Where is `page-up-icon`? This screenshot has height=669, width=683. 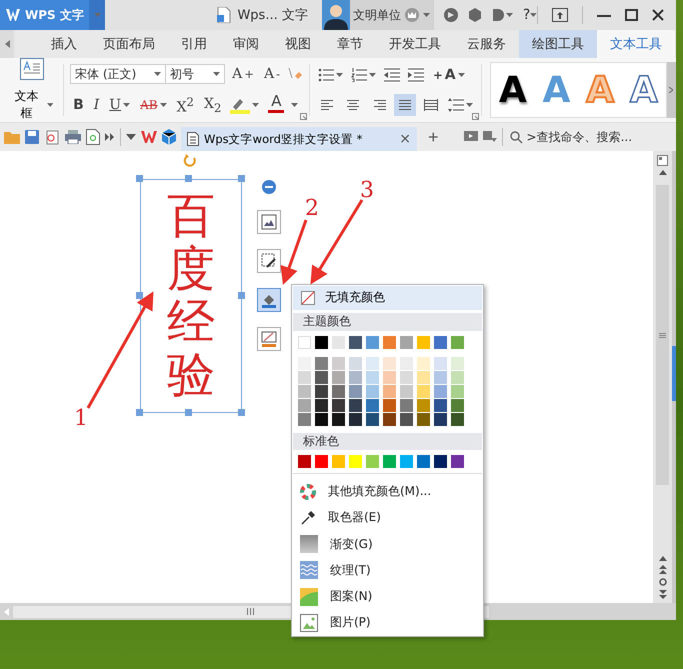 page-up-icon is located at coordinates (662, 569).